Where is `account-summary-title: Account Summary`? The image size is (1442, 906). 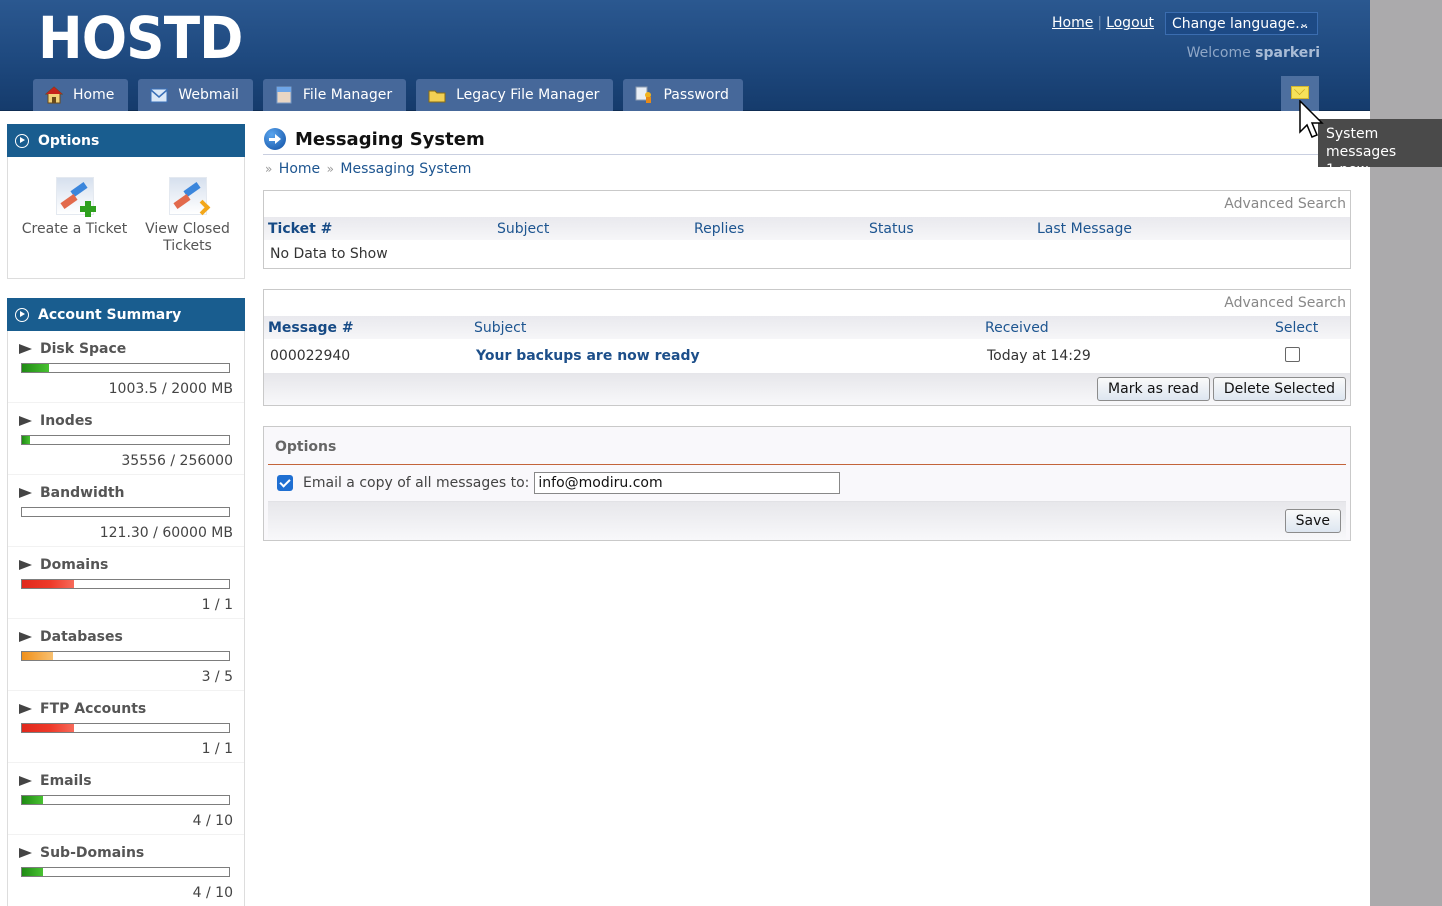 account-summary-title: Account Summary is located at coordinates (110, 314).